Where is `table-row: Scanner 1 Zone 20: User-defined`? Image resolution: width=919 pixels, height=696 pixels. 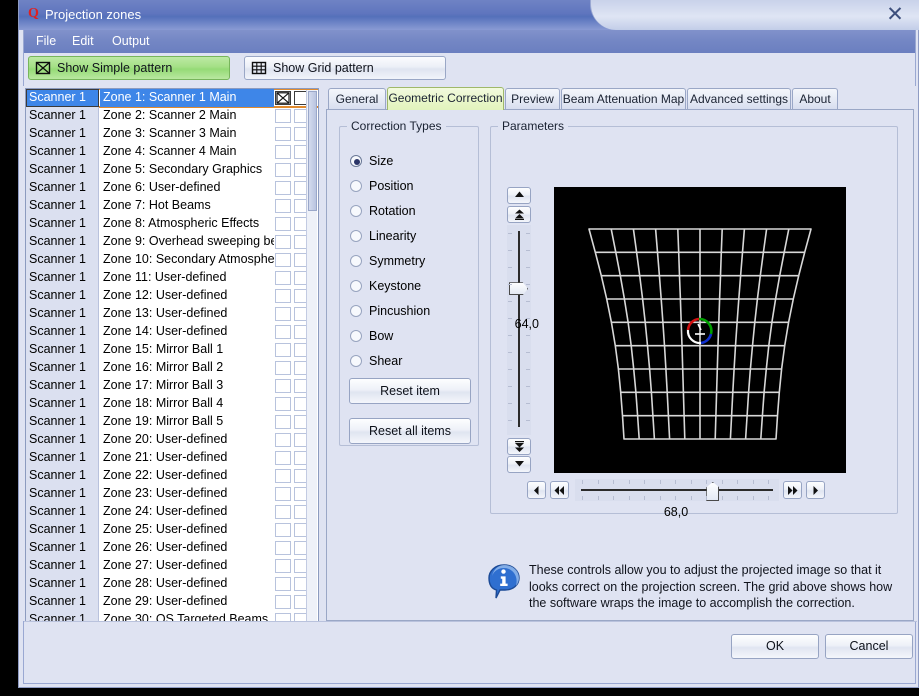 table-row: Scanner 1 Zone 20: User-defined is located at coordinates (172, 440).